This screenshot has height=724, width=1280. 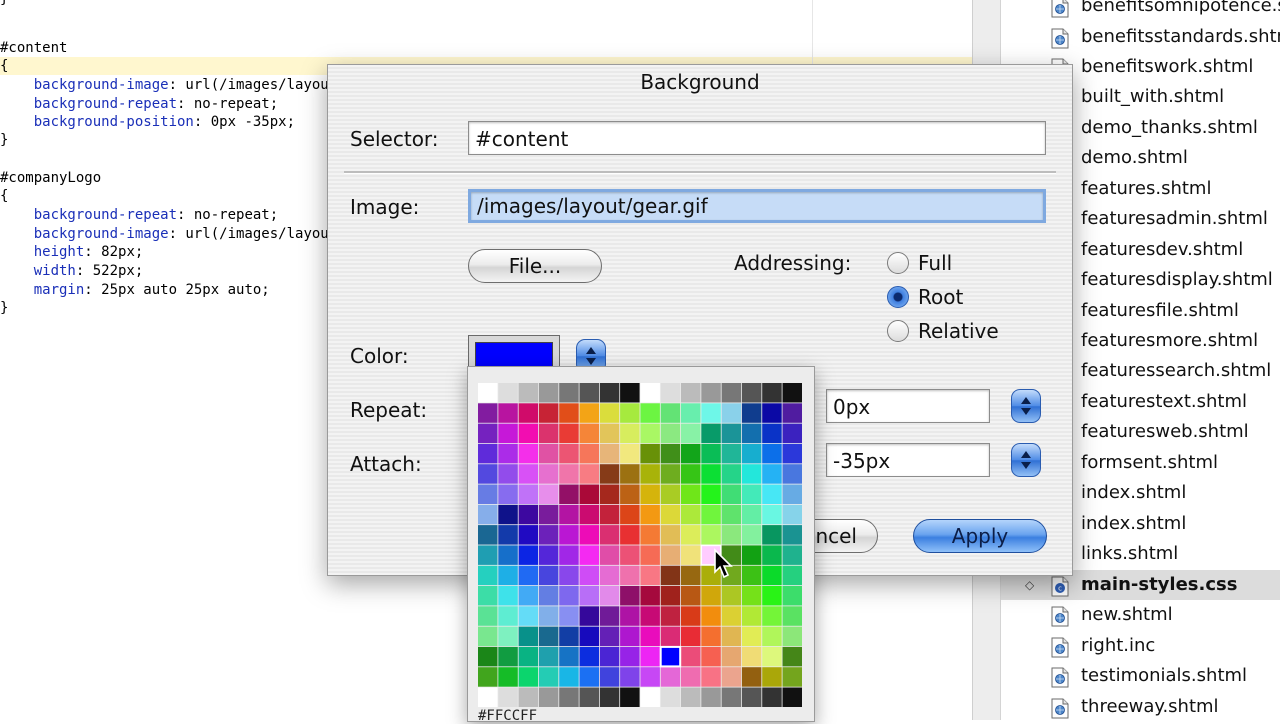 I want to click on image-field: /images/layout/gear.gif, so click(x=757, y=206).